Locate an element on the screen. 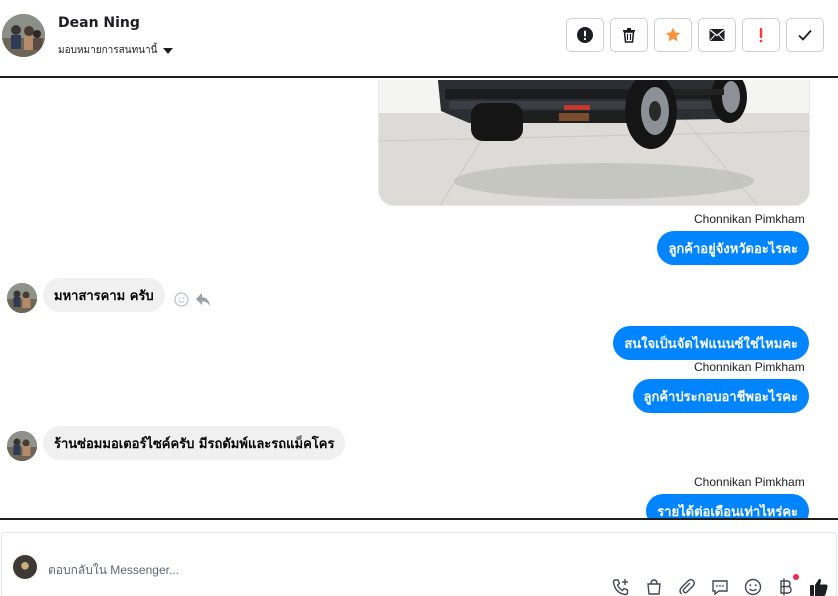 The image size is (838, 596). phone-plus-icon is located at coordinates (620, 587).